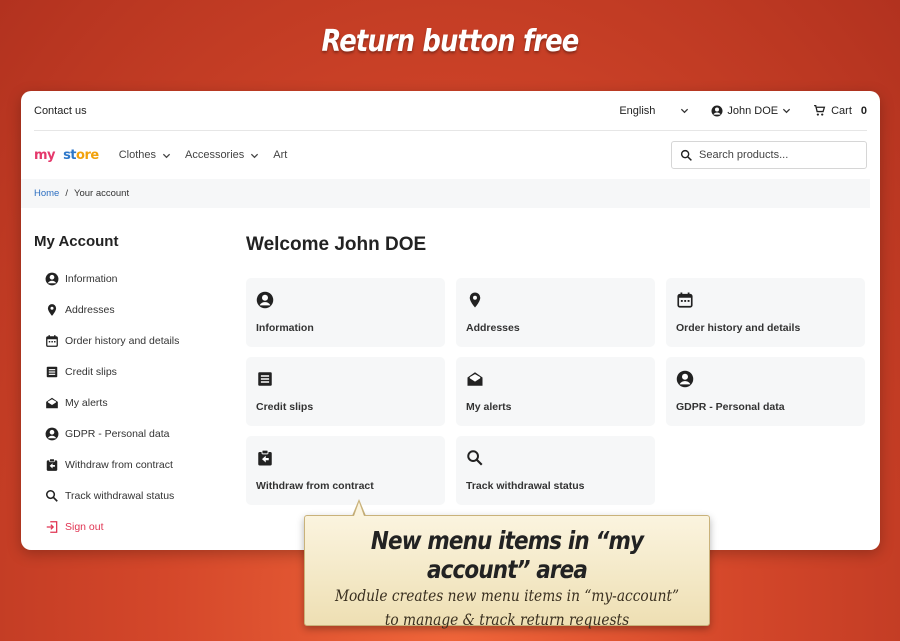  What do you see at coordinates (119, 464) in the screenshot?
I see `sidebar-item-label: Withdraw from contract` at bounding box center [119, 464].